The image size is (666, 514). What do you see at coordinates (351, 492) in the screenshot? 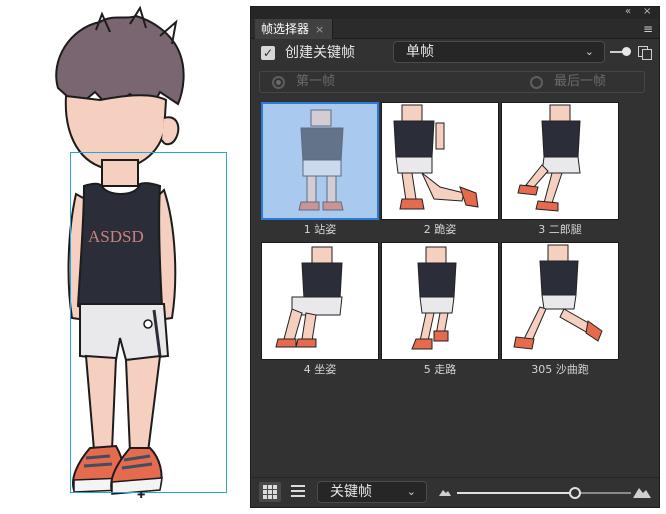
I see `view-filter-value: 关键帧` at bounding box center [351, 492].